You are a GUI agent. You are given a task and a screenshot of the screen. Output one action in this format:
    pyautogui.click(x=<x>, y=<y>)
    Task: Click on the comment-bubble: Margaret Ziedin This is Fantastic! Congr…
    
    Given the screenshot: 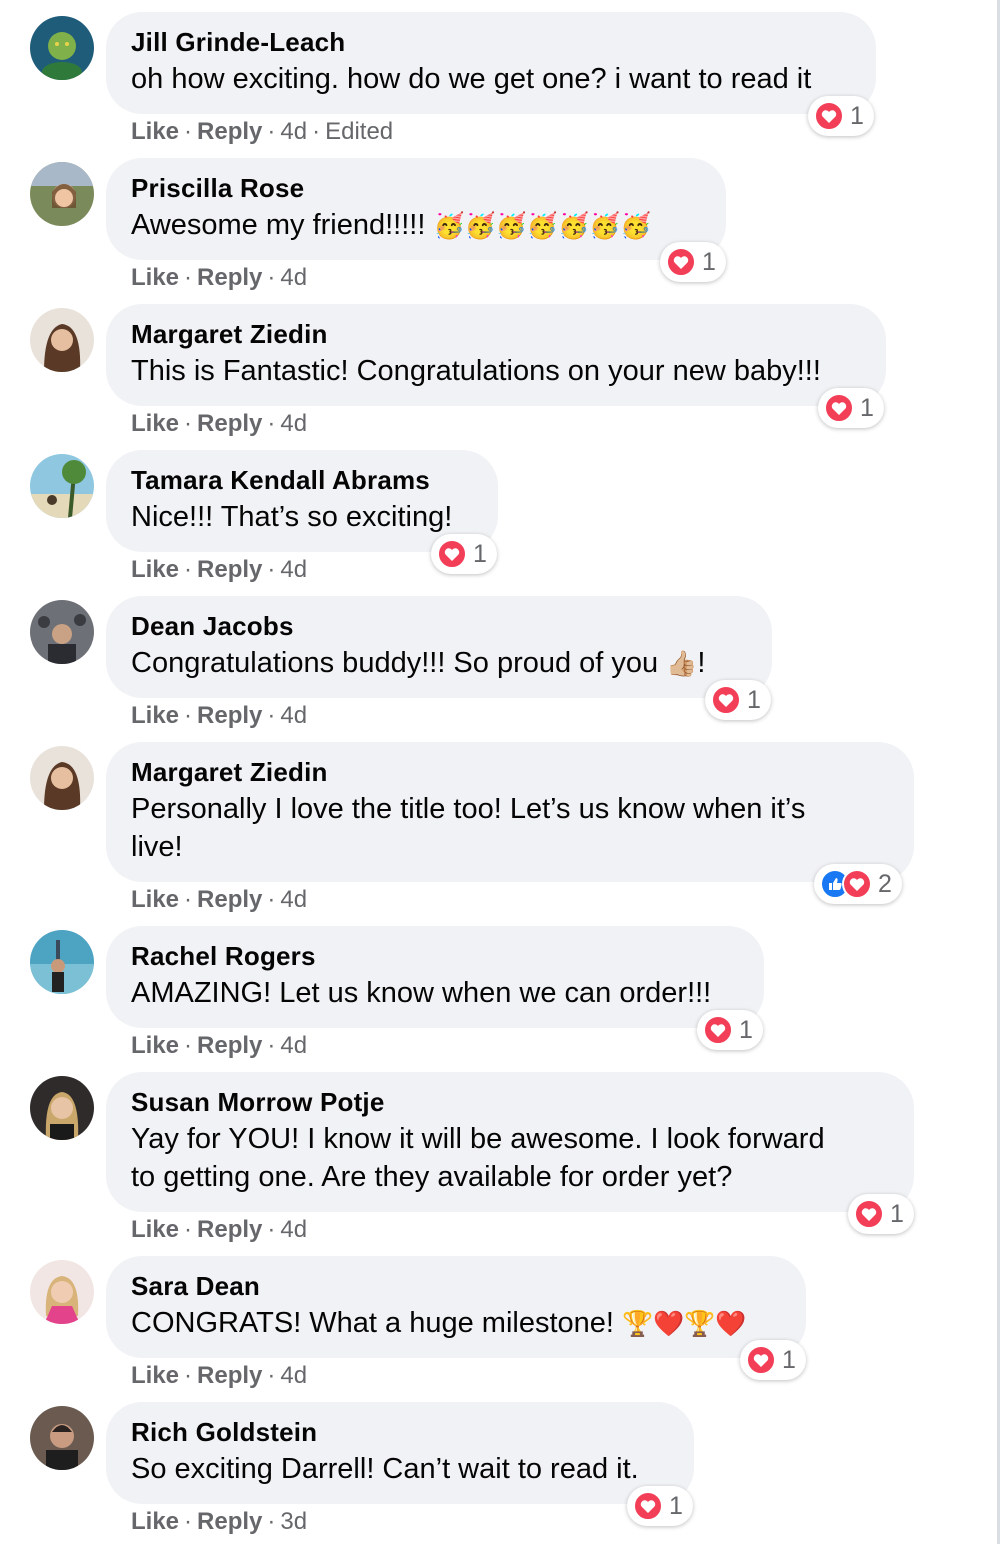 What is the action you would take?
    pyautogui.click(x=496, y=355)
    